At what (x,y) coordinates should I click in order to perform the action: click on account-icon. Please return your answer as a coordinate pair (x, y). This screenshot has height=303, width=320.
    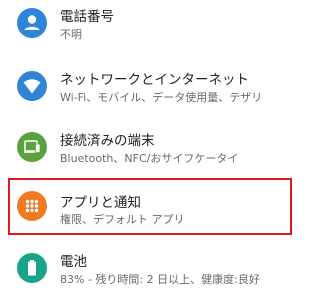
    Looking at the image, I should click on (32, 23).